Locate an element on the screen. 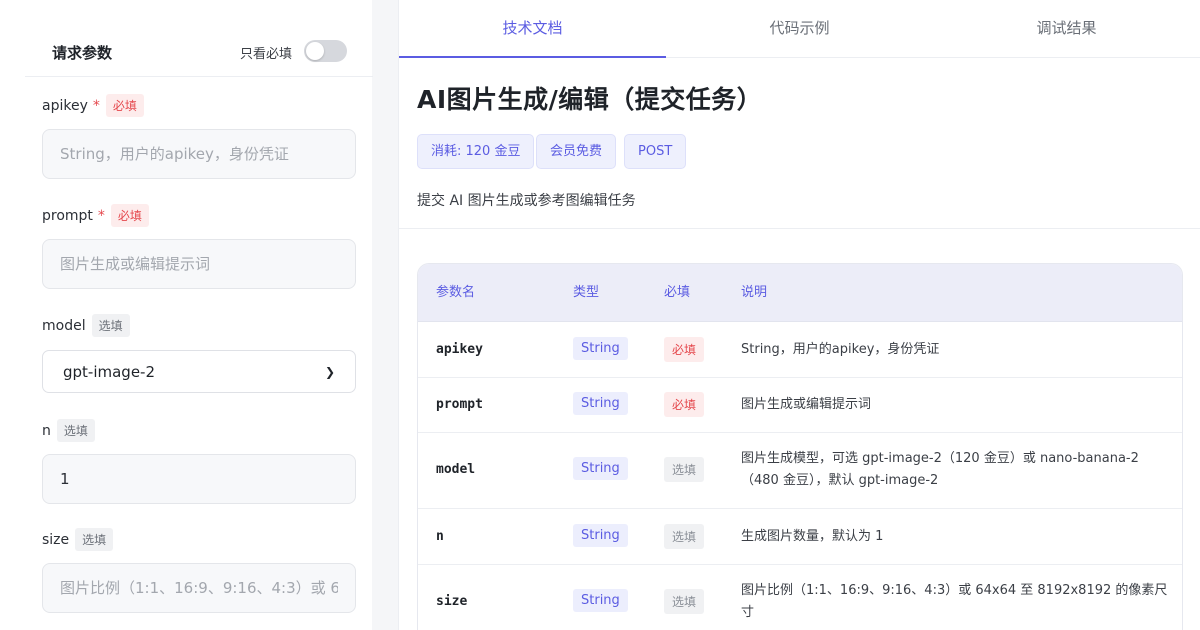 This screenshot has height=630, width=1200. apikey-input is located at coordinates (199, 154).